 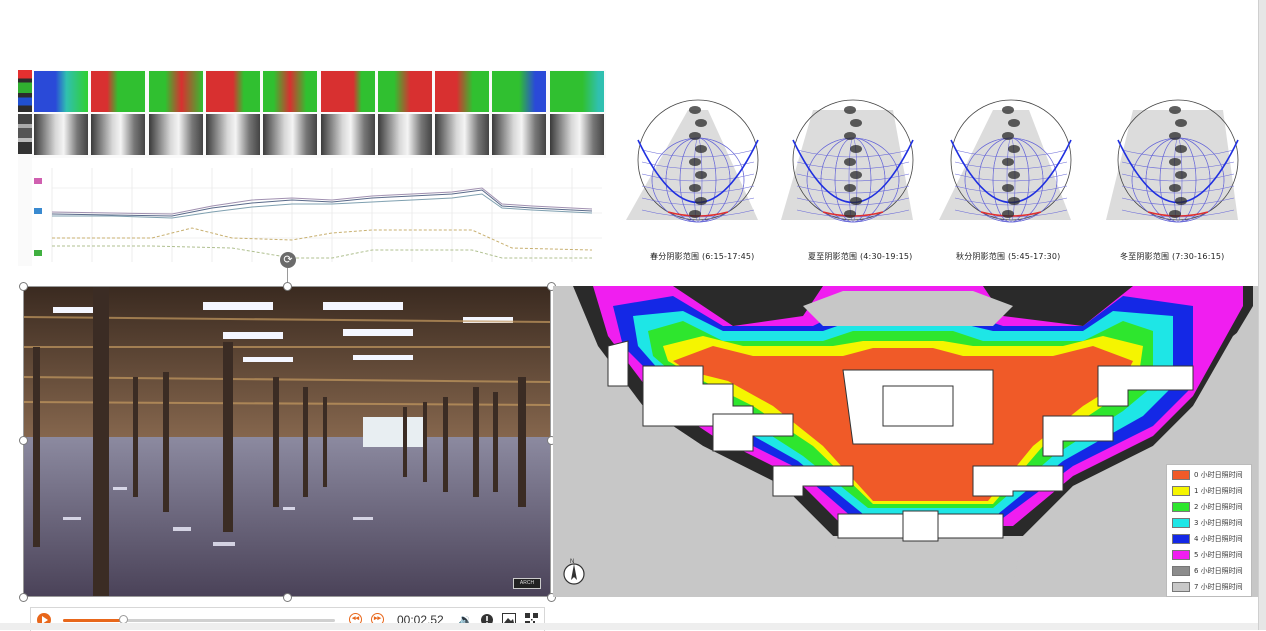 I want to click on grayscale-scale, so click(x=25, y=134).